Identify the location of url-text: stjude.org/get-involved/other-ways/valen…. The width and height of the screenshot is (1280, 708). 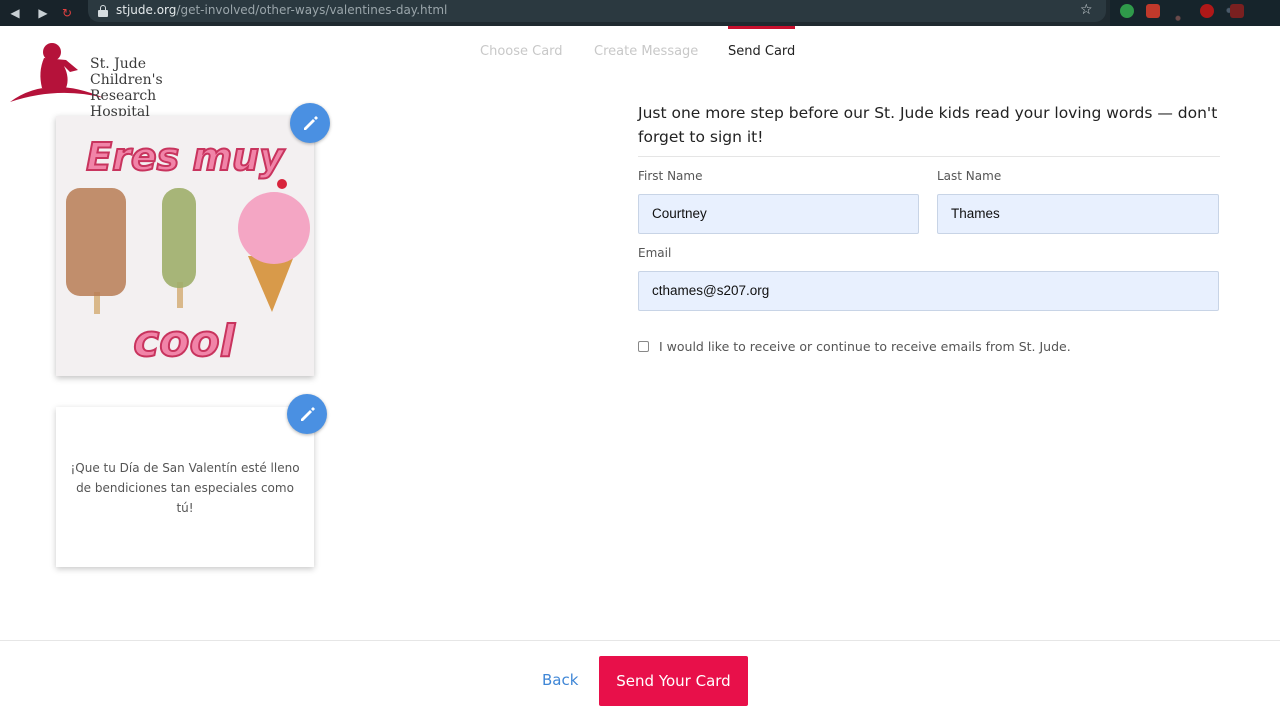
(281, 10).